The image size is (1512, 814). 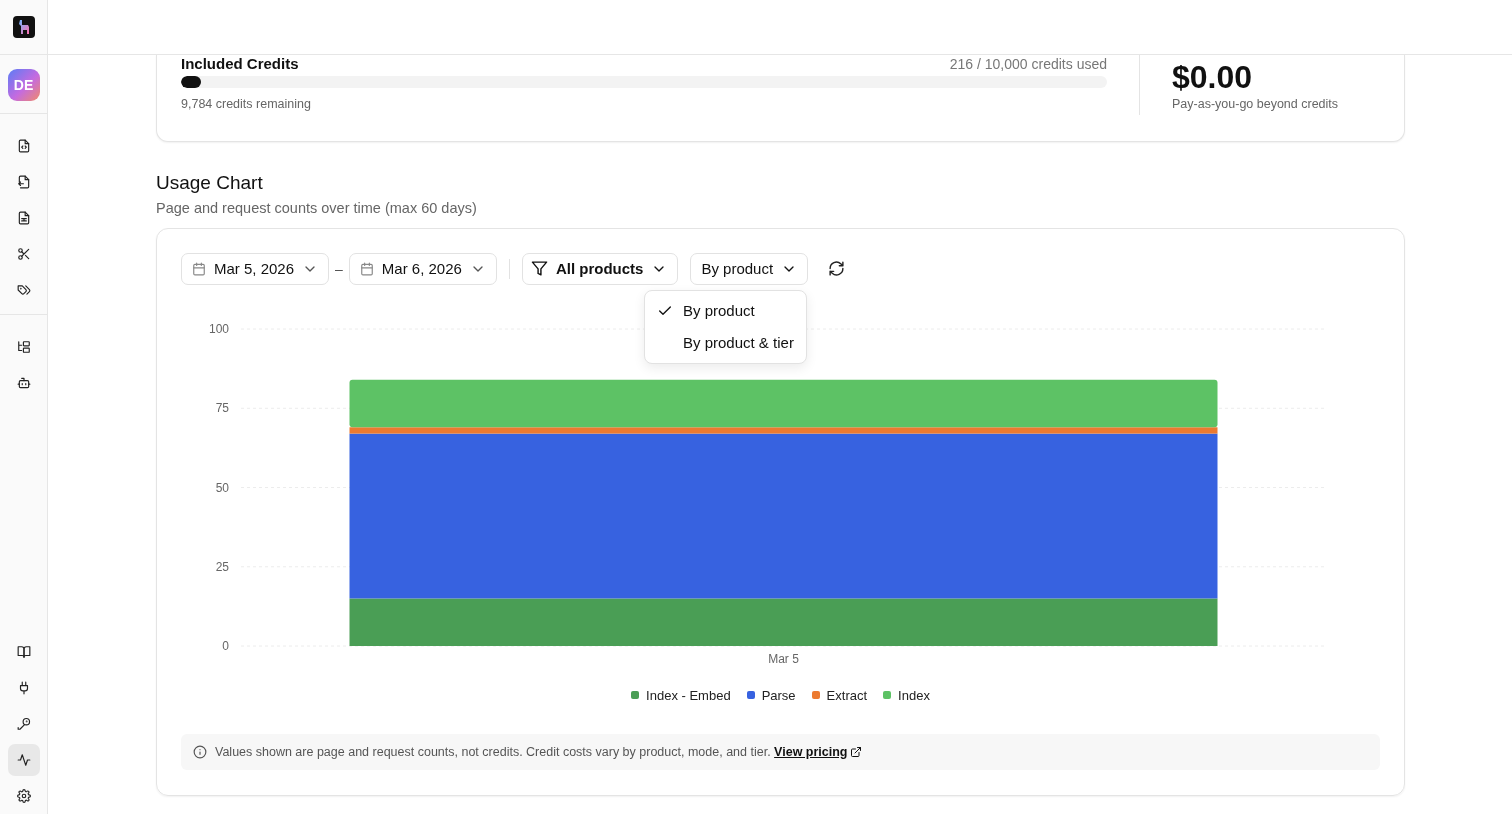 I want to click on group-by-dropdown: By product, so click(x=749, y=268).